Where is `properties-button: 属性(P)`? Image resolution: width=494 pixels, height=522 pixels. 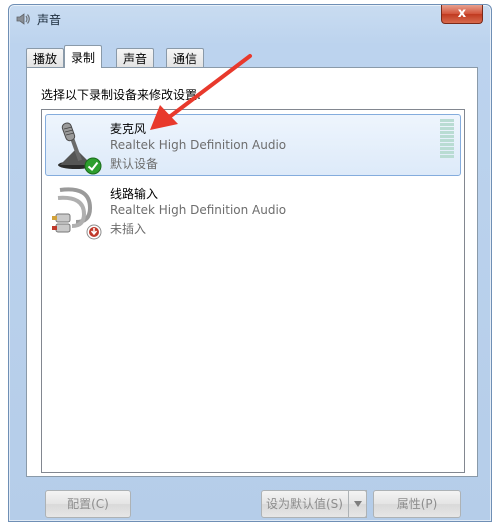
properties-button: 属性(P) is located at coordinates (417, 504).